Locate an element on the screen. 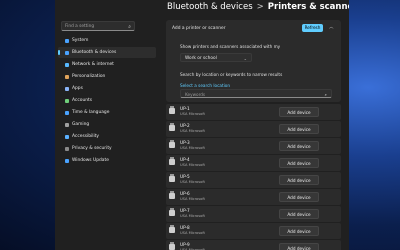 Image resolution: width=400 pixels, height=250 pixels. select-location-link: Select a search location is located at coordinates (205, 85).